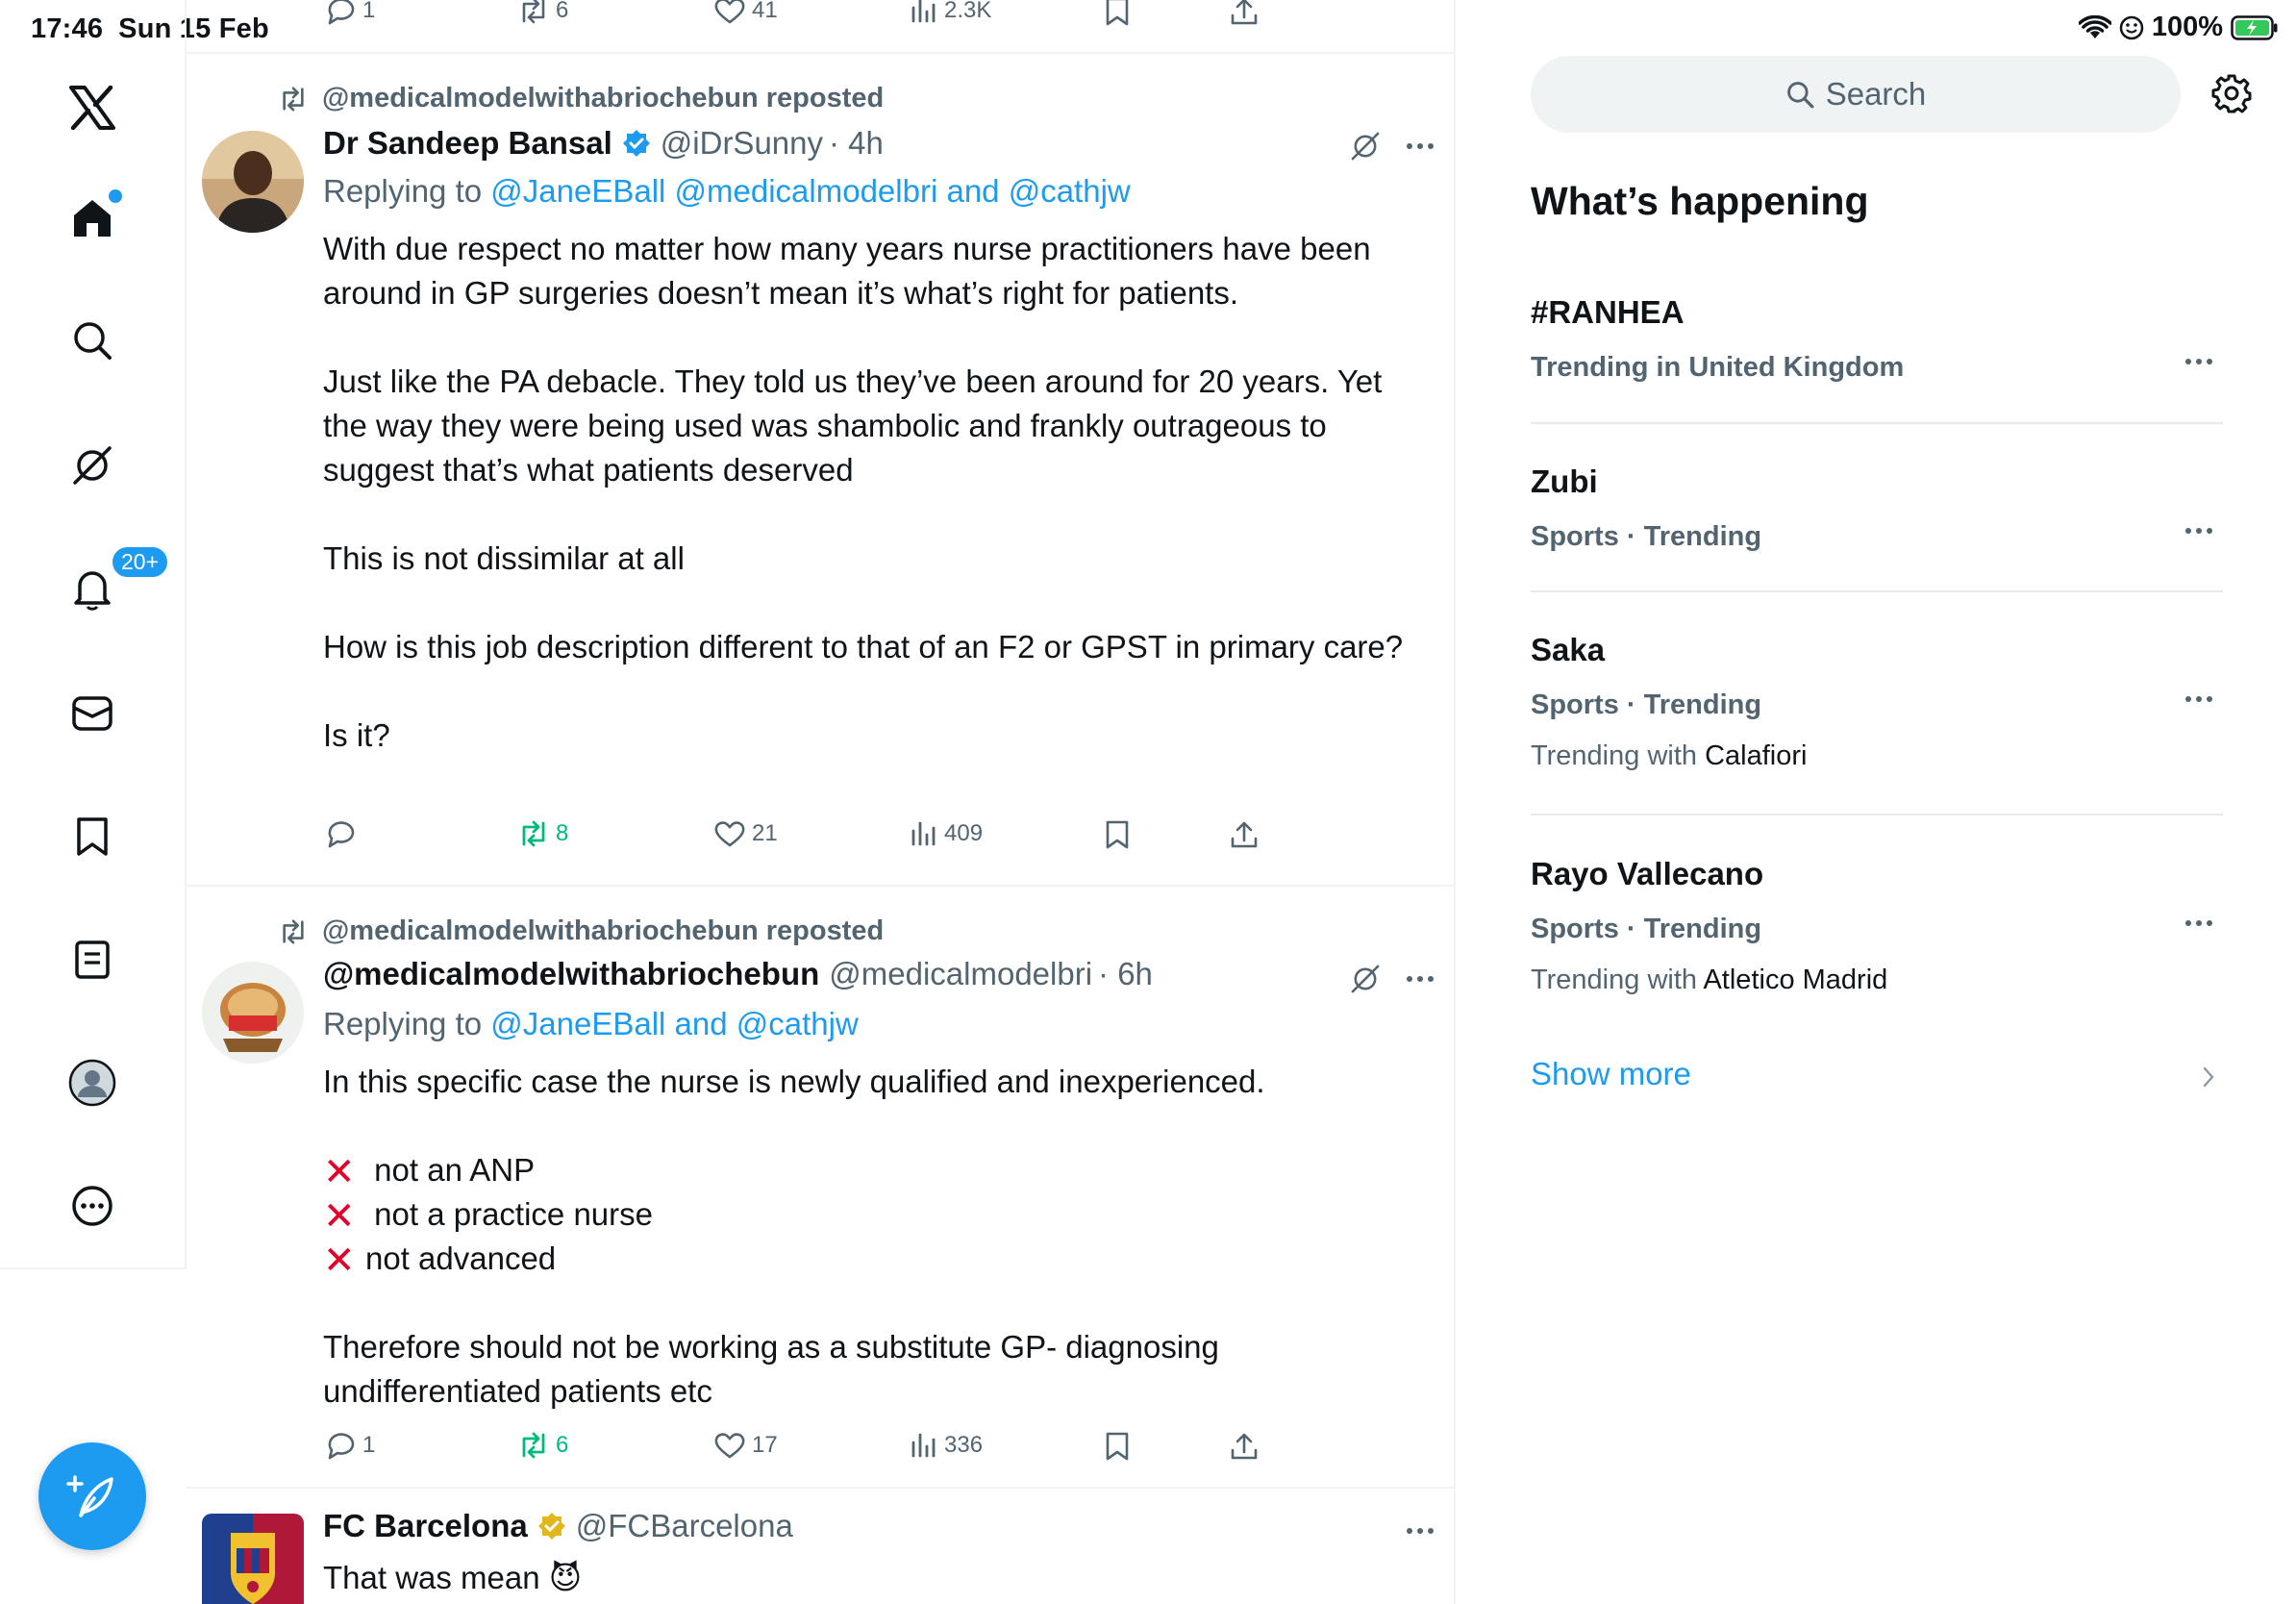 This screenshot has height=1604, width=2296. I want to click on repost-label-text: @medicalmodelwithabriochebun reposted, so click(603, 98).